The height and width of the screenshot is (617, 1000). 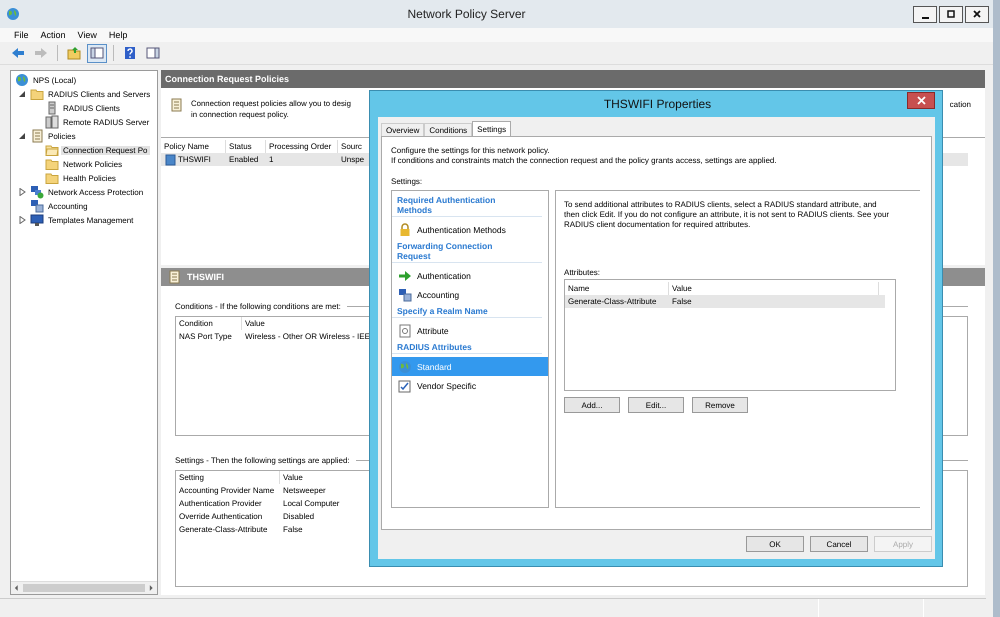 What do you see at coordinates (54, 80) in the screenshot?
I see `tree-item: NPS (Local)` at bounding box center [54, 80].